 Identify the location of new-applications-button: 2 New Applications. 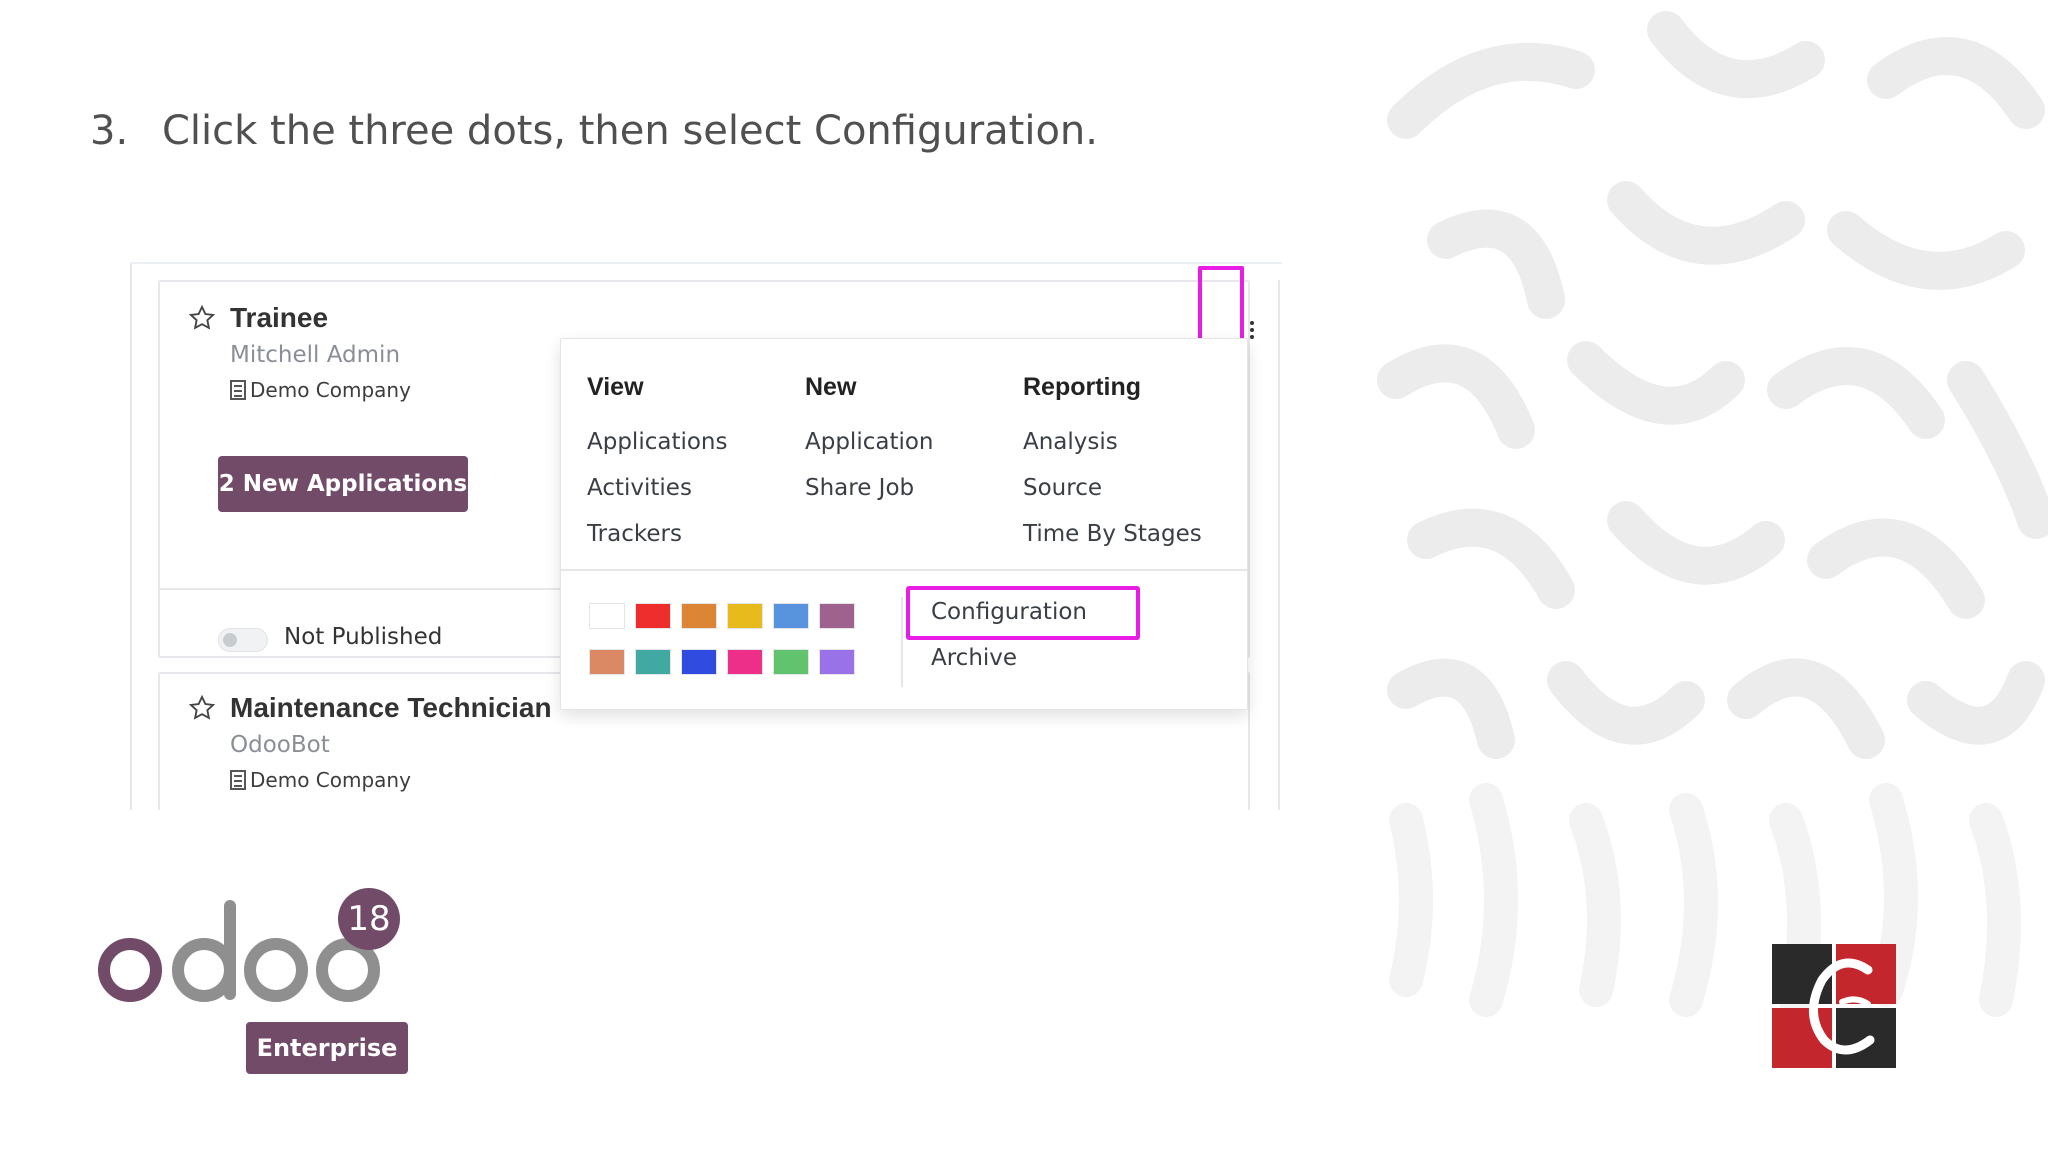
(343, 484).